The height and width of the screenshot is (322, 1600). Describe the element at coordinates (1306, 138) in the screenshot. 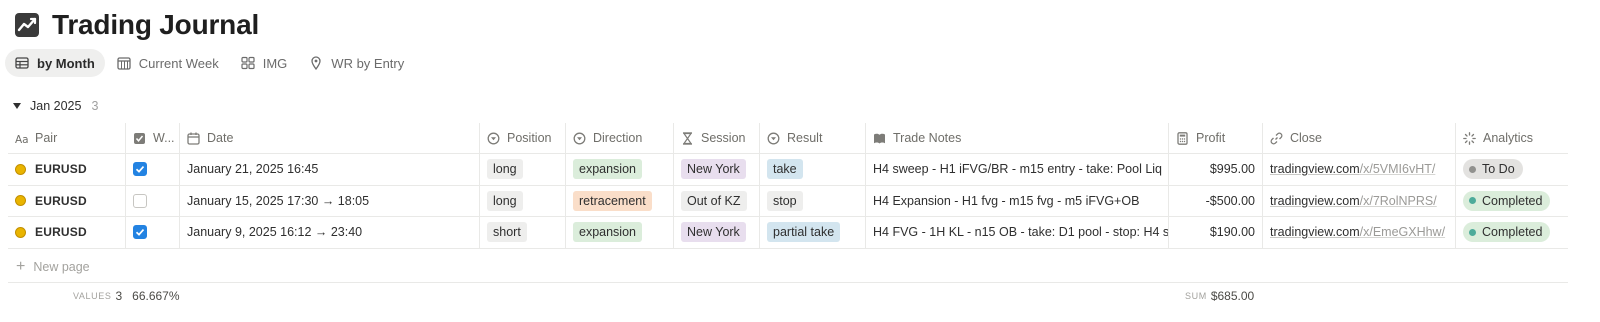

I see `column-label: Close` at that location.